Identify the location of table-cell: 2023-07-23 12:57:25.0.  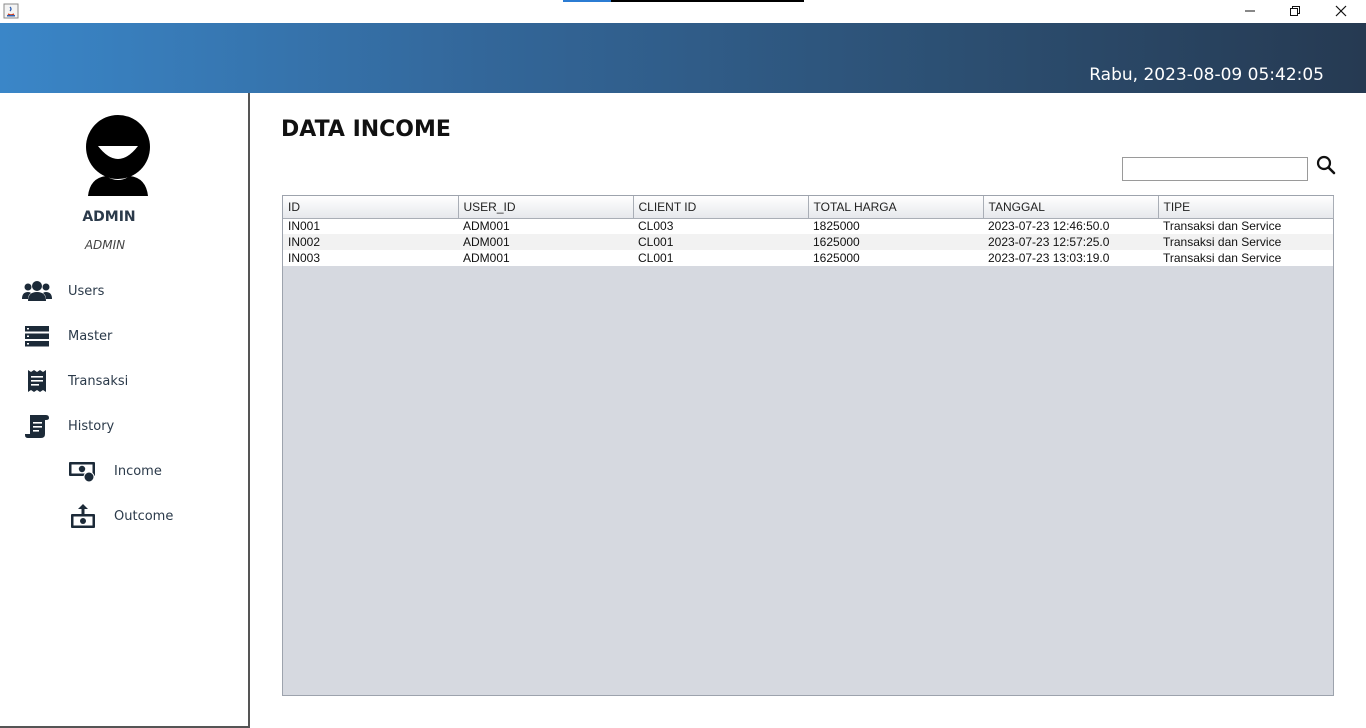
(1070, 242).